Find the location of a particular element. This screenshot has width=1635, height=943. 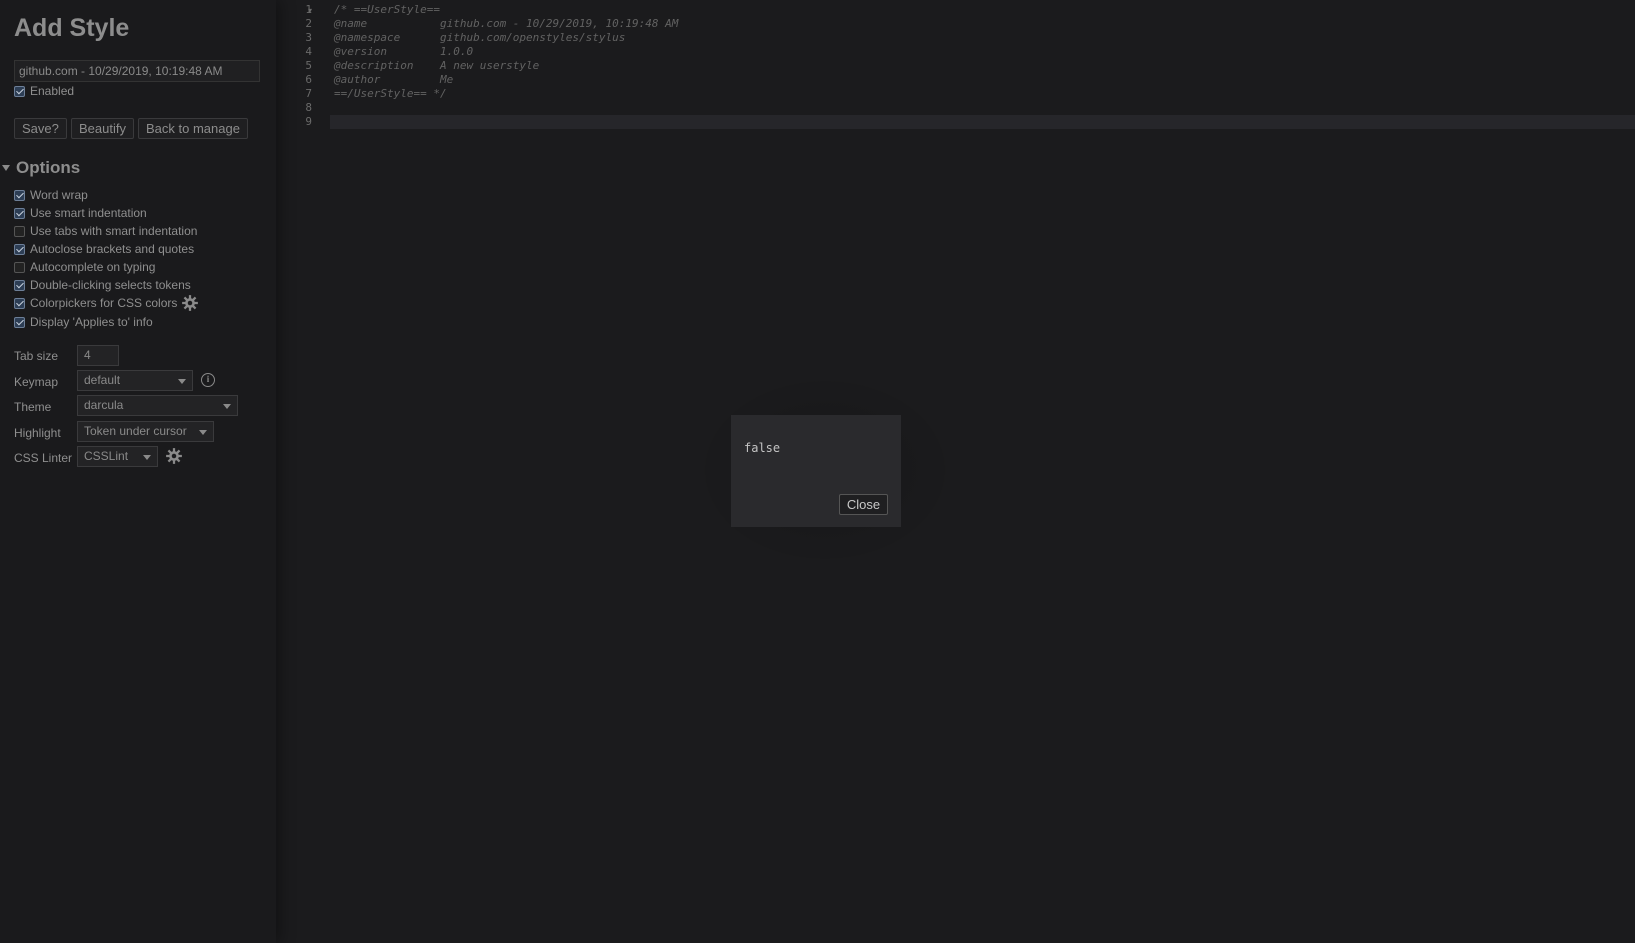

option-label: Colorpickers for CSS colors is located at coordinates (104, 303).